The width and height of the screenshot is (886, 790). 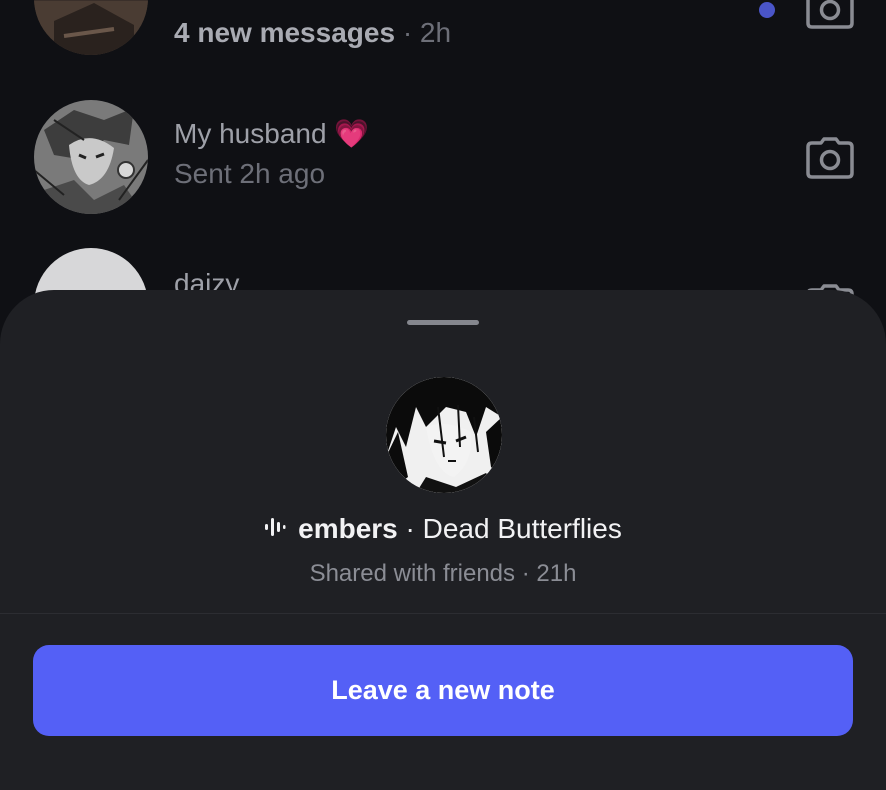 What do you see at coordinates (444, 435) in the screenshot?
I see `note-avatar` at bounding box center [444, 435].